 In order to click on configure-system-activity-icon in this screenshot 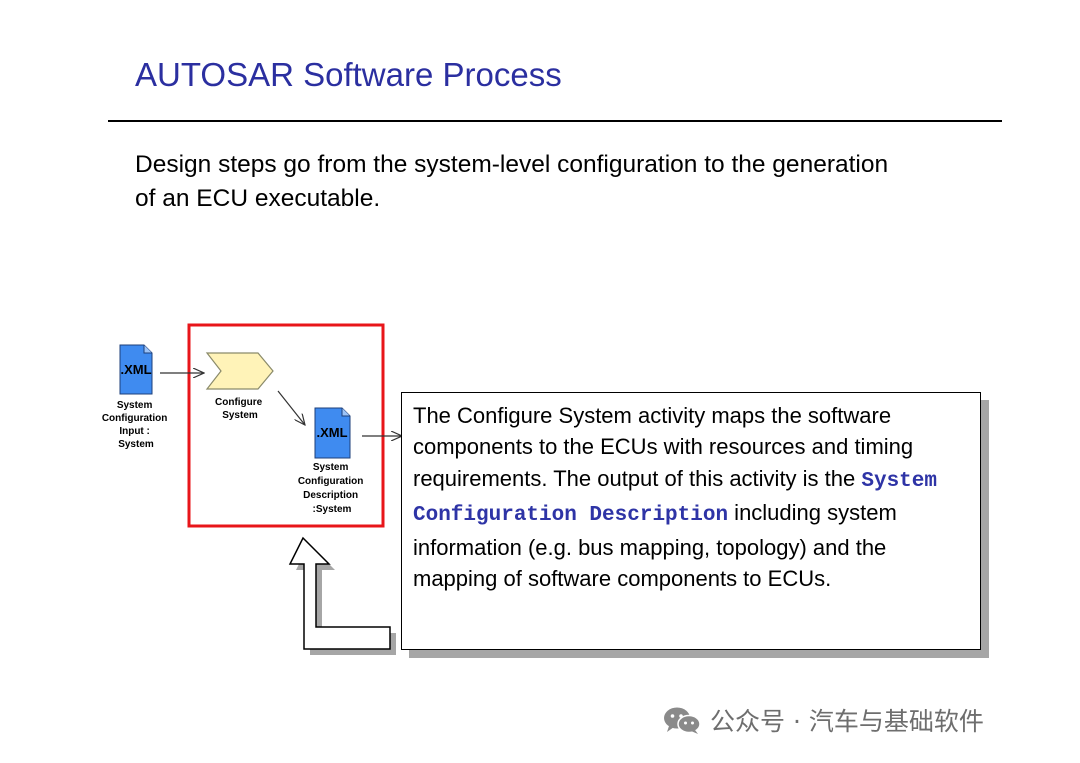, I will do `click(239, 371)`.